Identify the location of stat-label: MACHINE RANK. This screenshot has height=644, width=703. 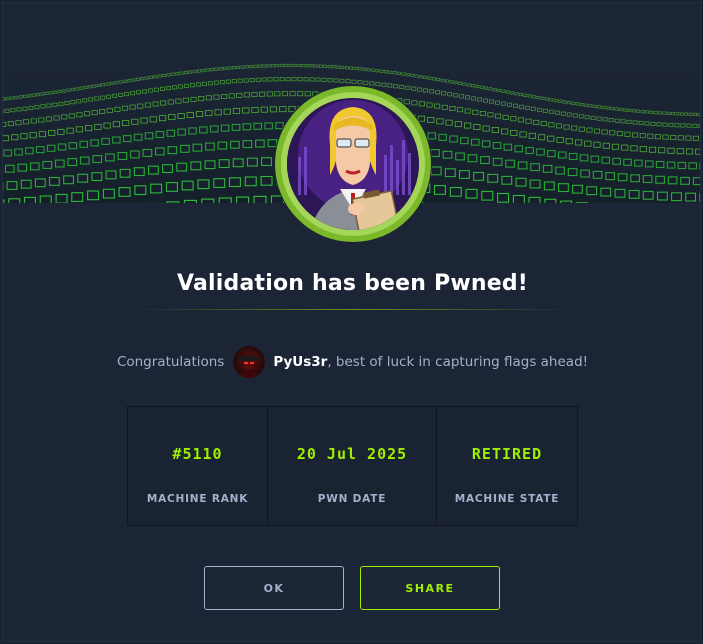
(197, 499).